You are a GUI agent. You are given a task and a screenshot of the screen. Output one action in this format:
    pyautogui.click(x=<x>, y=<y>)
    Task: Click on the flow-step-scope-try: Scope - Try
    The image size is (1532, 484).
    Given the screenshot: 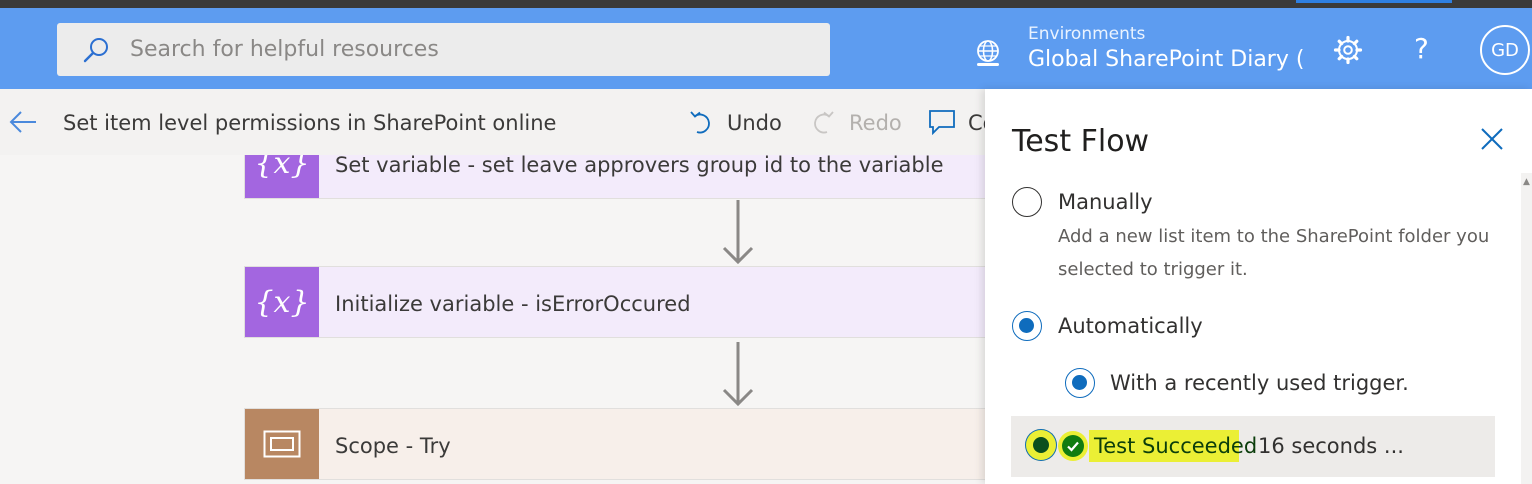 What is the action you would take?
    pyautogui.click(x=614, y=444)
    